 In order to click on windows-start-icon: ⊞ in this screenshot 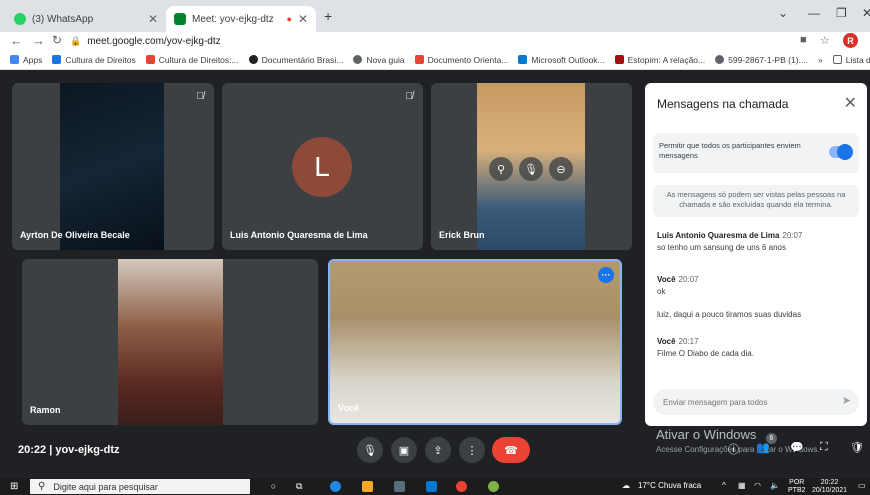, I will do `click(14, 486)`.